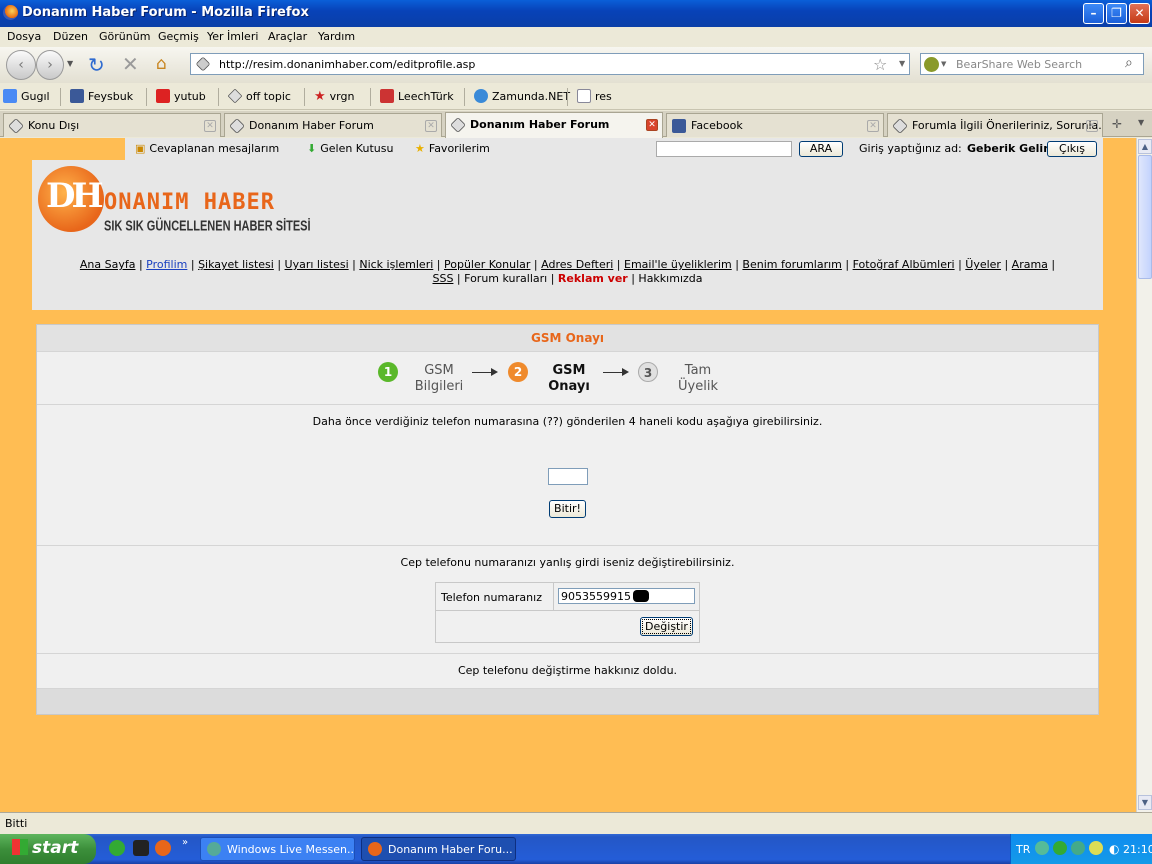 This screenshot has width=1152, height=864. I want to click on search-box: ▼ BearShare Web Search ⌕, so click(1032, 64).